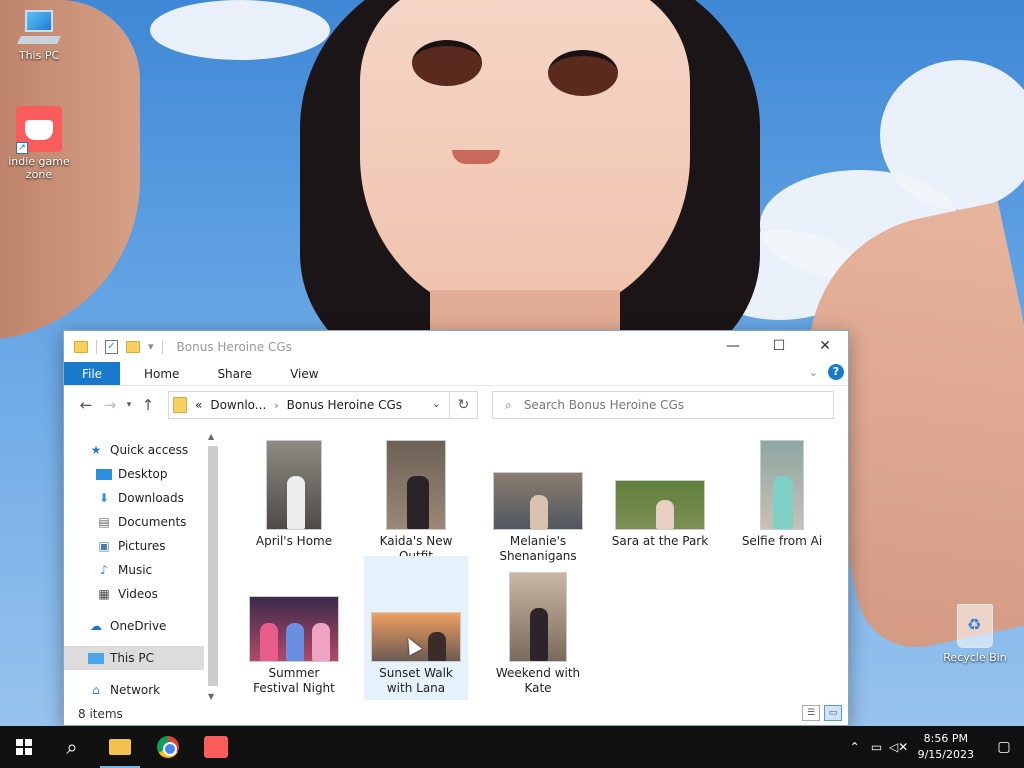 The width and height of the screenshot is (1024, 768). What do you see at coordinates (811, 713) in the screenshot?
I see `details-view-button: ☰` at bounding box center [811, 713].